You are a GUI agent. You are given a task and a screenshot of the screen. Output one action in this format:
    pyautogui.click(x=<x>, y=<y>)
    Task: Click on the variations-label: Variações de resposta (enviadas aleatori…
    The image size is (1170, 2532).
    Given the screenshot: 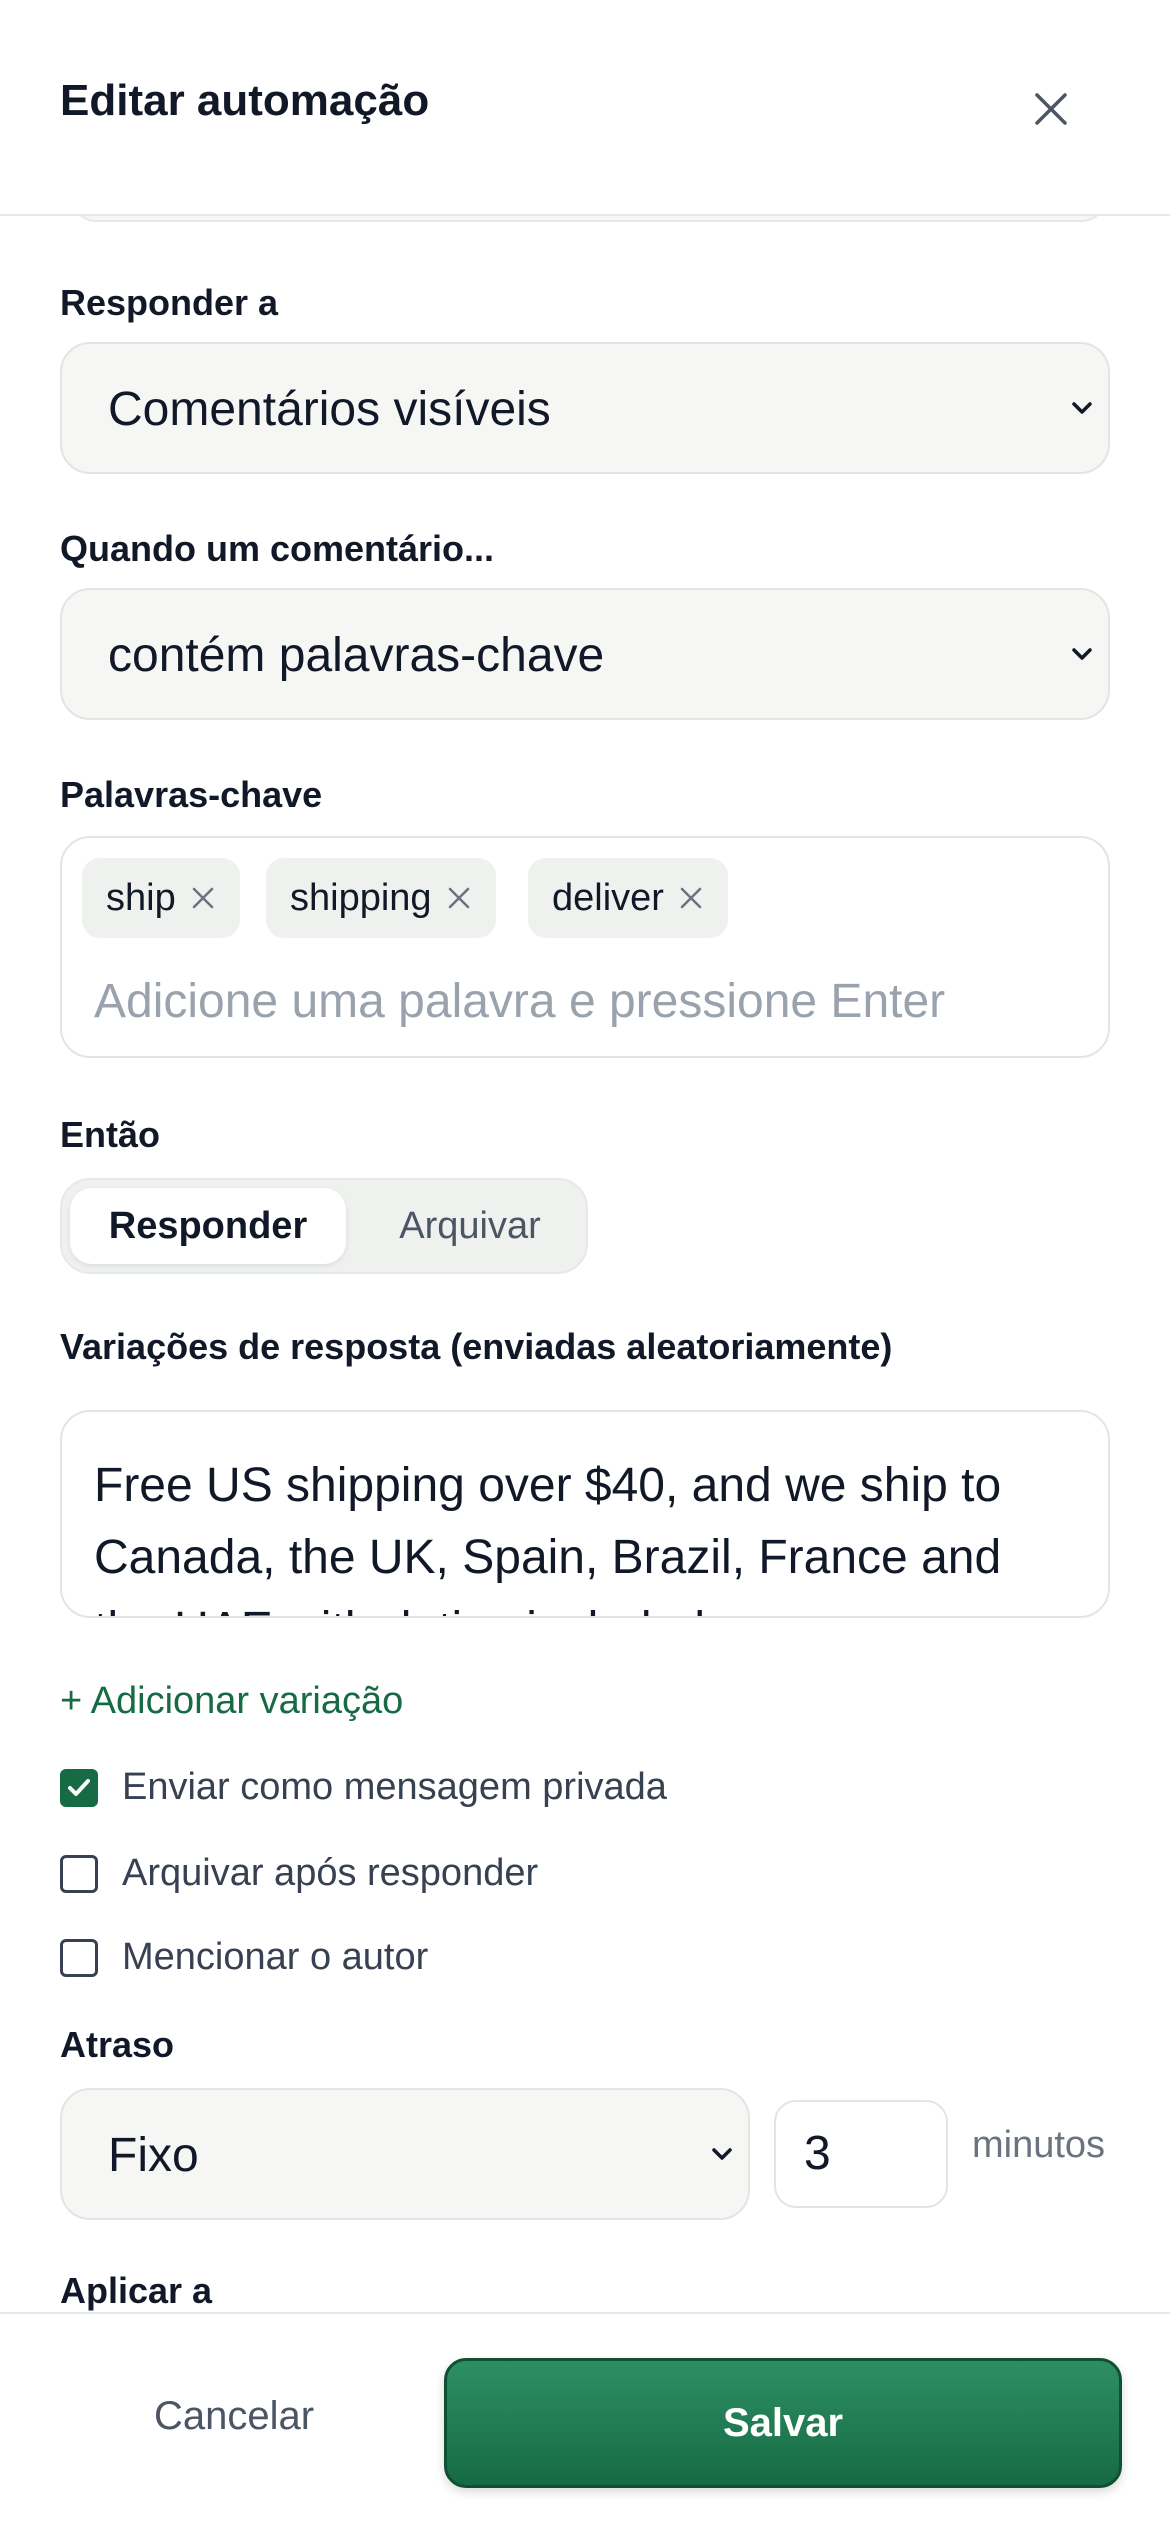 What is the action you would take?
    pyautogui.click(x=476, y=1346)
    